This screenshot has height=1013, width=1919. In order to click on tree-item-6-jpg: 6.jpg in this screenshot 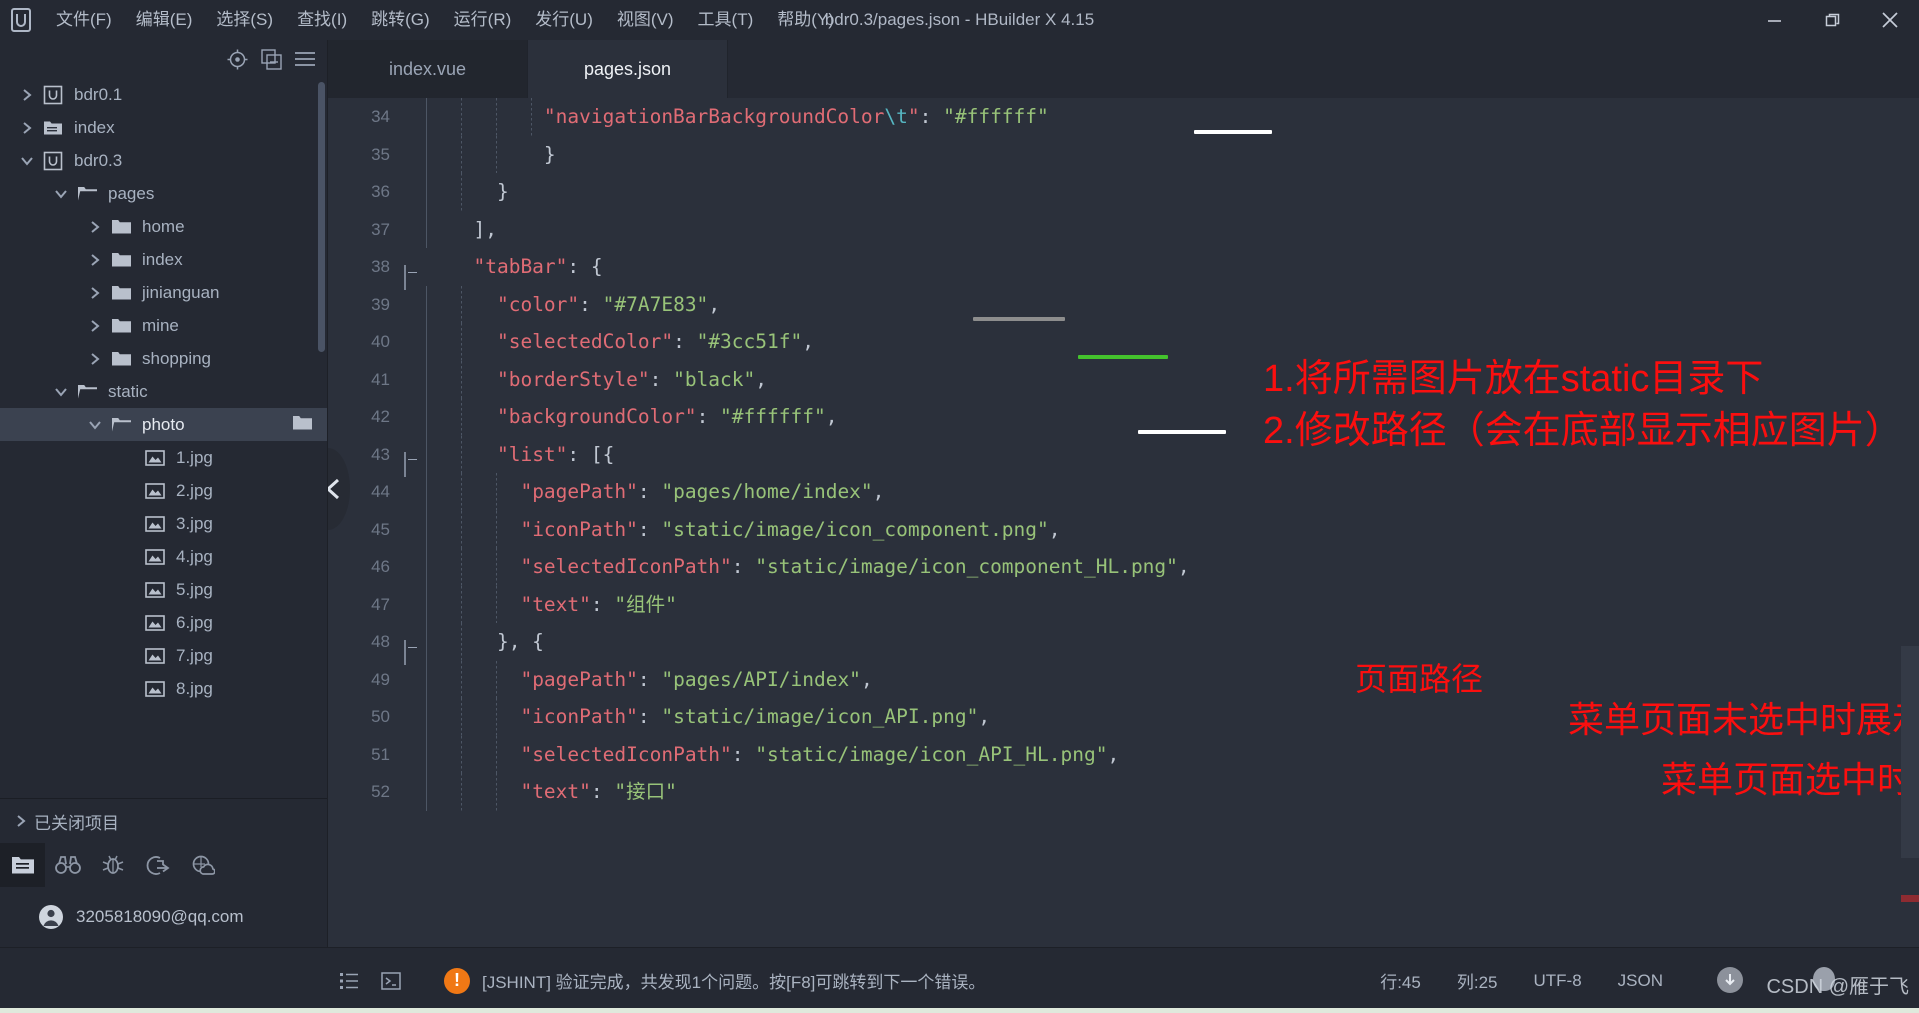, I will do `click(163, 622)`.